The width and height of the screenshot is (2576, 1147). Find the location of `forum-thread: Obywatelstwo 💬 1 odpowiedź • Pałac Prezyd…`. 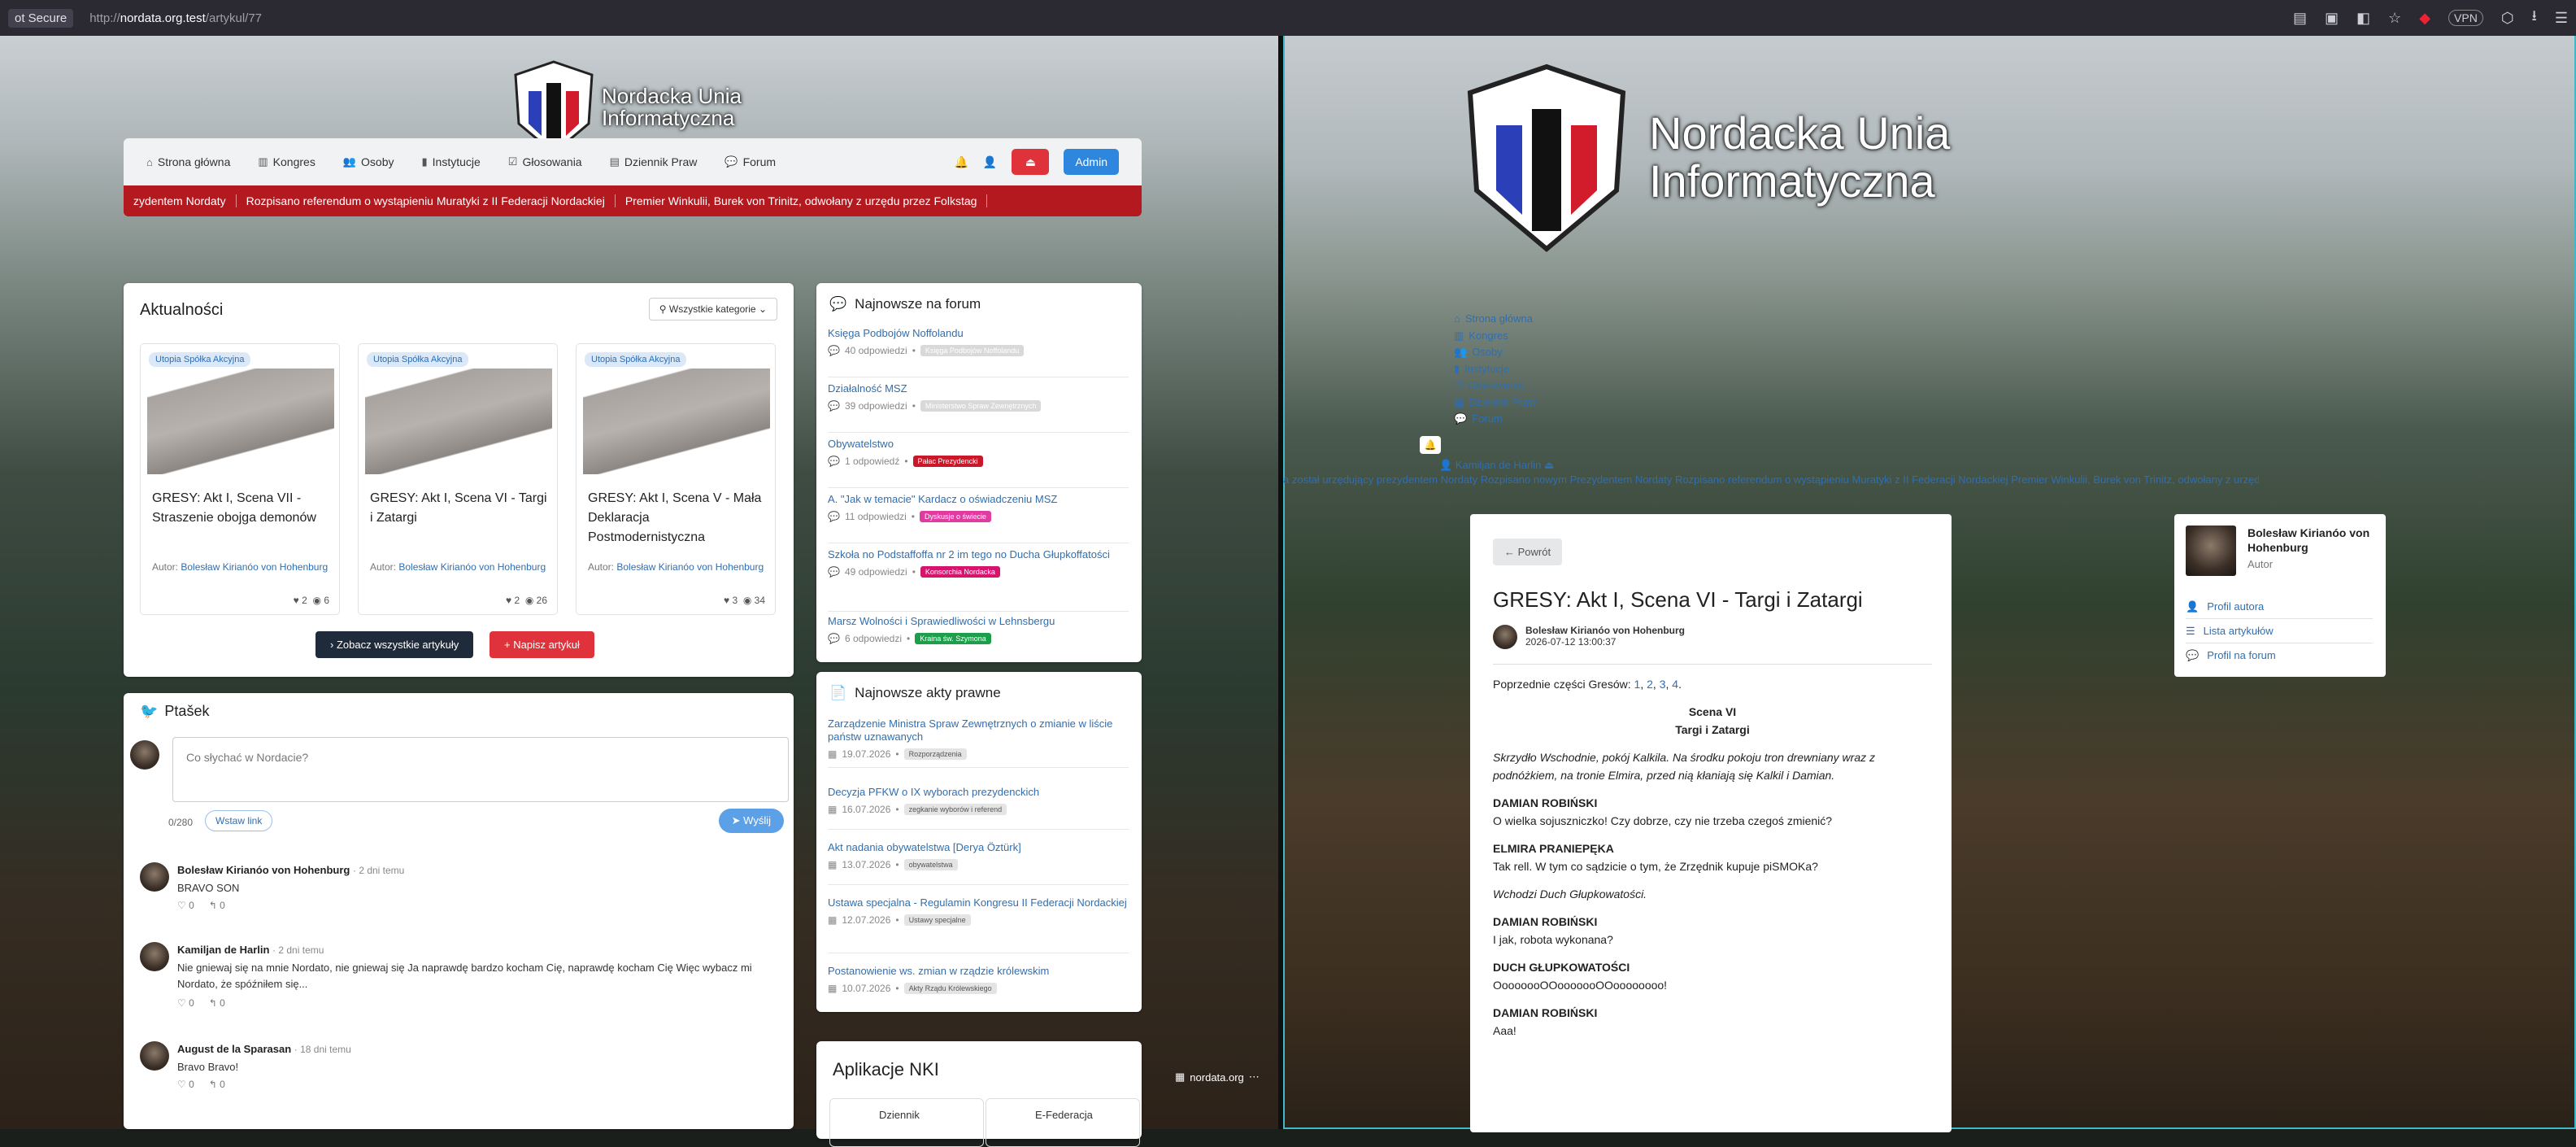

forum-thread: Obywatelstwo 💬 1 odpowiedź • Pałac Prezyd… is located at coordinates (979, 463).